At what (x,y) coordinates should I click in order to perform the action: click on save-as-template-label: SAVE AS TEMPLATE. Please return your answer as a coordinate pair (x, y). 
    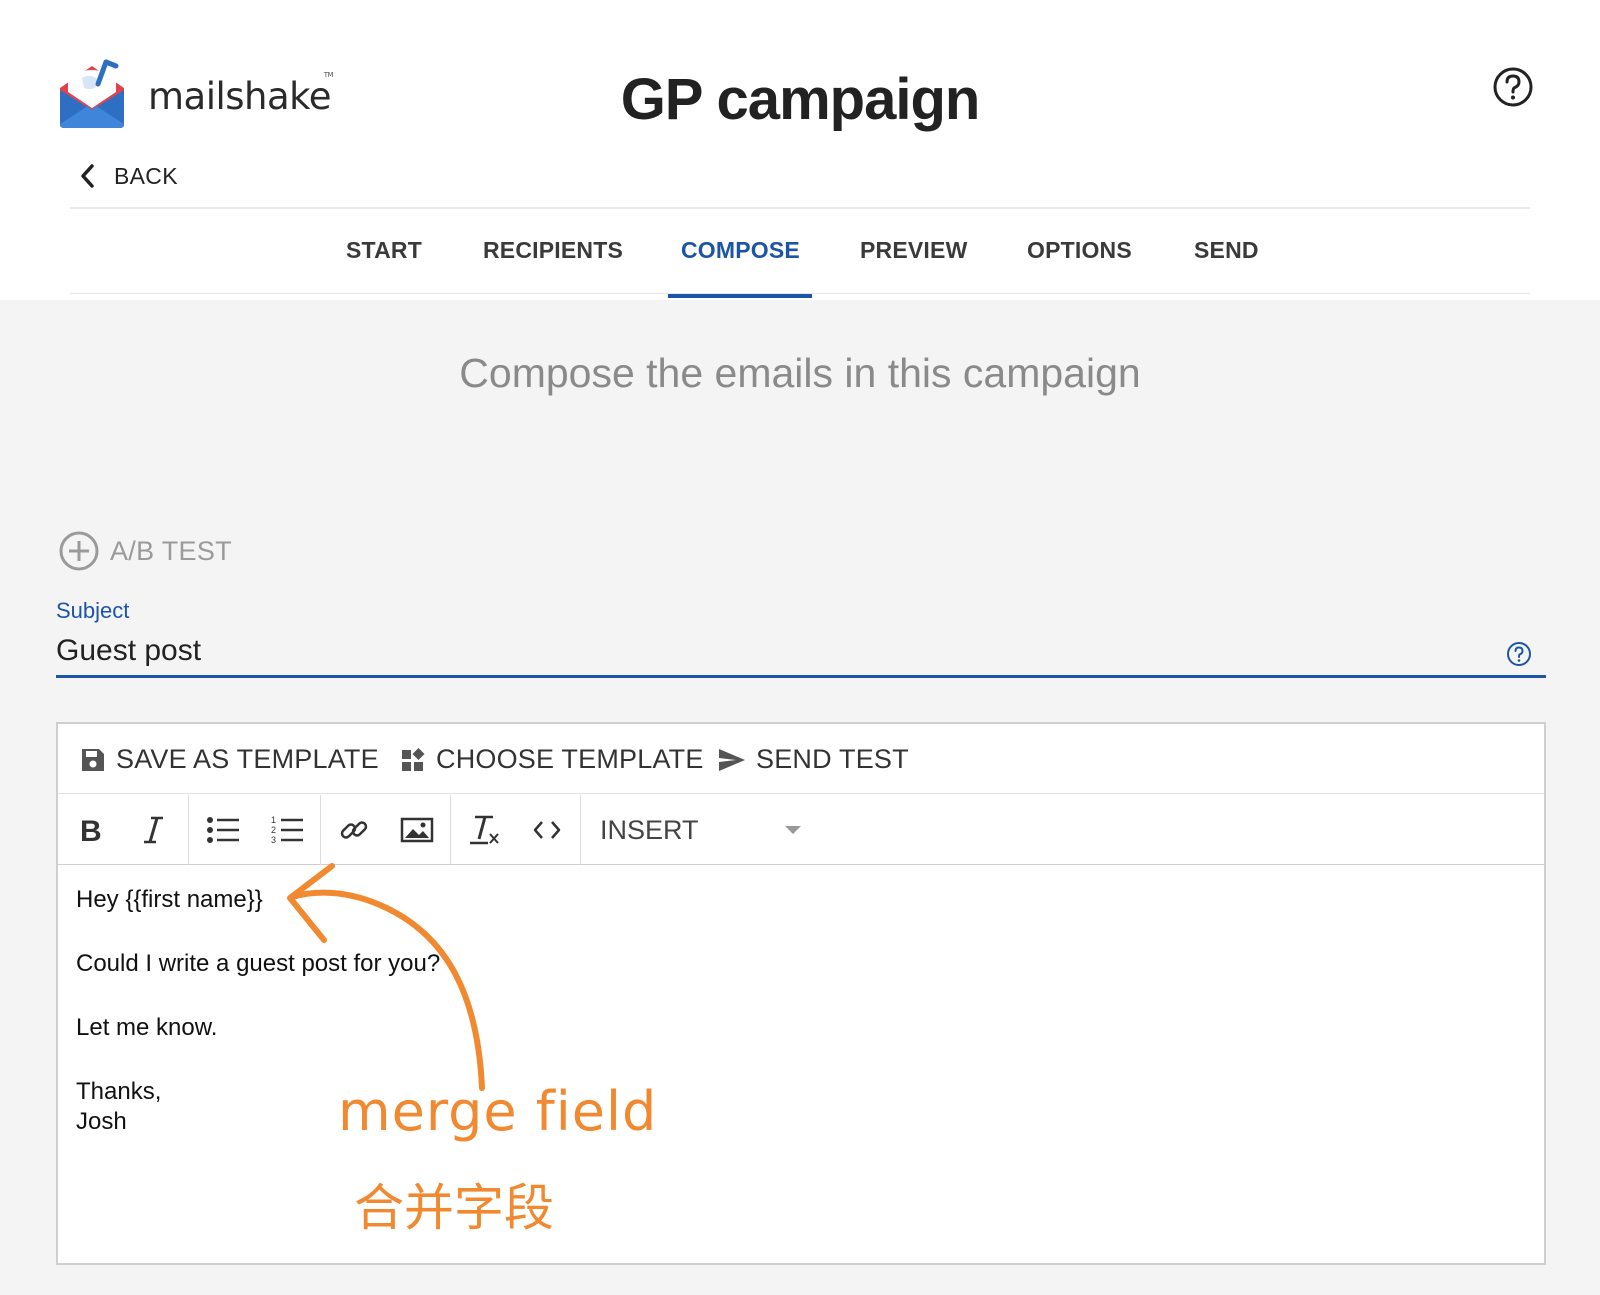
    Looking at the image, I should click on (247, 759).